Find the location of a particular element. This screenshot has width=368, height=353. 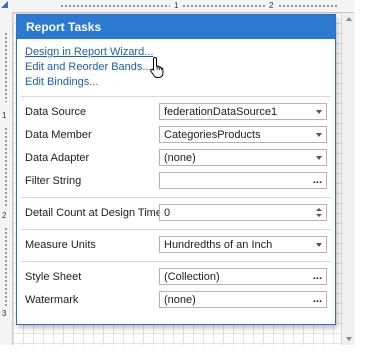

data-source-row: Data Source federationDataSource1 is located at coordinates (176, 112).